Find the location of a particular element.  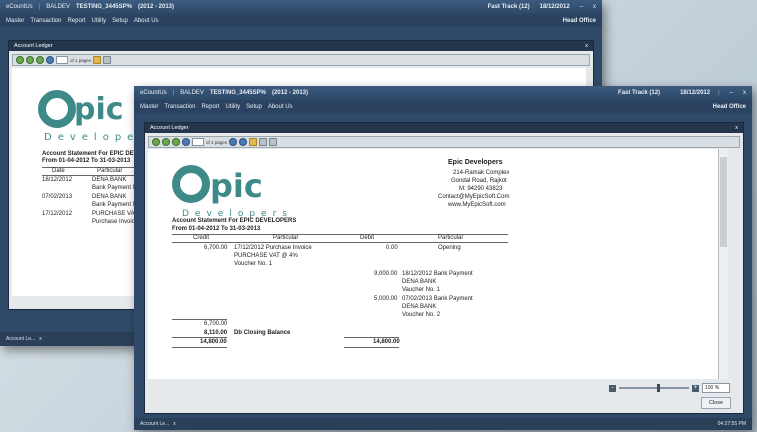

statement-title: Account Statement For EPIC DEVELOPERS is located at coordinates (234, 221).